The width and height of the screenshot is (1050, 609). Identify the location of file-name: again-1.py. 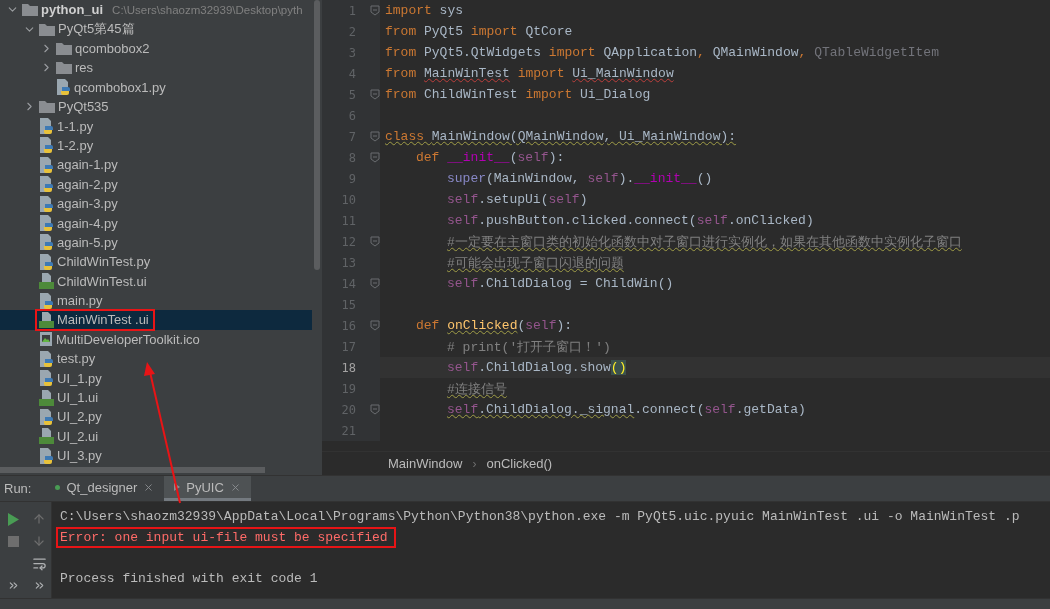
(87, 165).